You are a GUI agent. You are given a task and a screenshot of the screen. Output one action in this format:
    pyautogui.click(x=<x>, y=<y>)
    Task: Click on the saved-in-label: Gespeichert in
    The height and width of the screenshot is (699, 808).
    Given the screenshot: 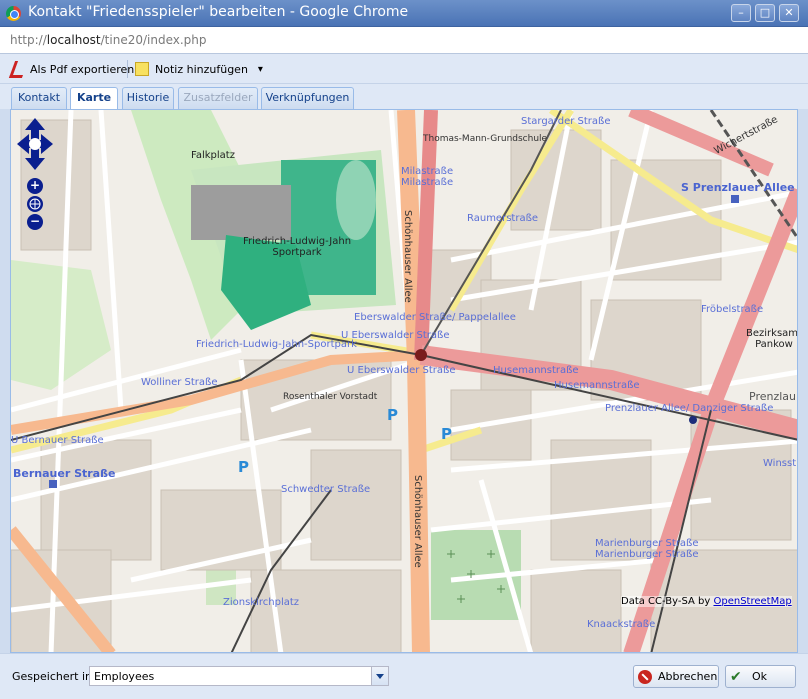 What is the action you would take?
    pyautogui.click(x=52, y=676)
    